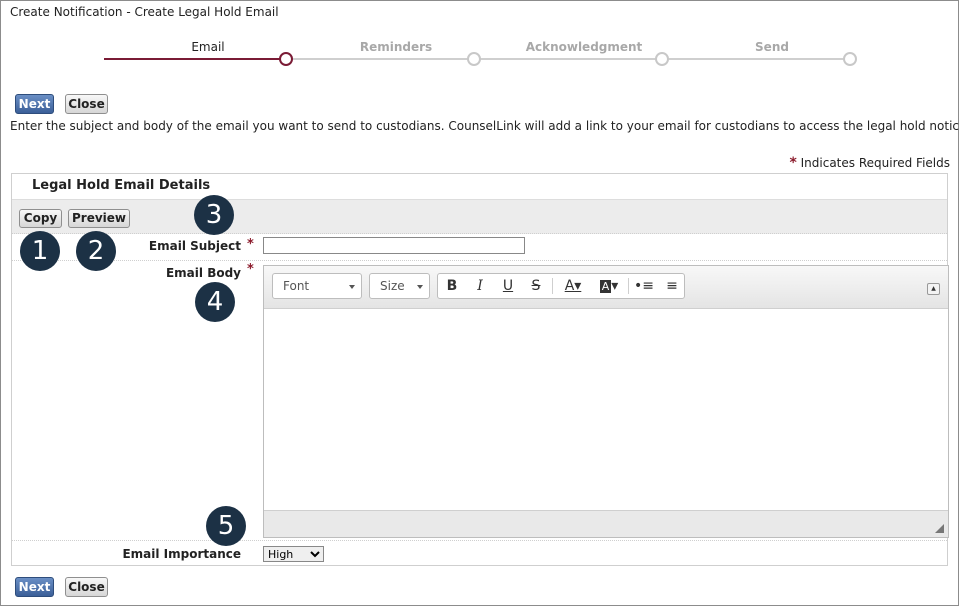 The image size is (959, 606). What do you see at coordinates (226, 526) in the screenshot?
I see `callout-5: 5` at bounding box center [226, 526].